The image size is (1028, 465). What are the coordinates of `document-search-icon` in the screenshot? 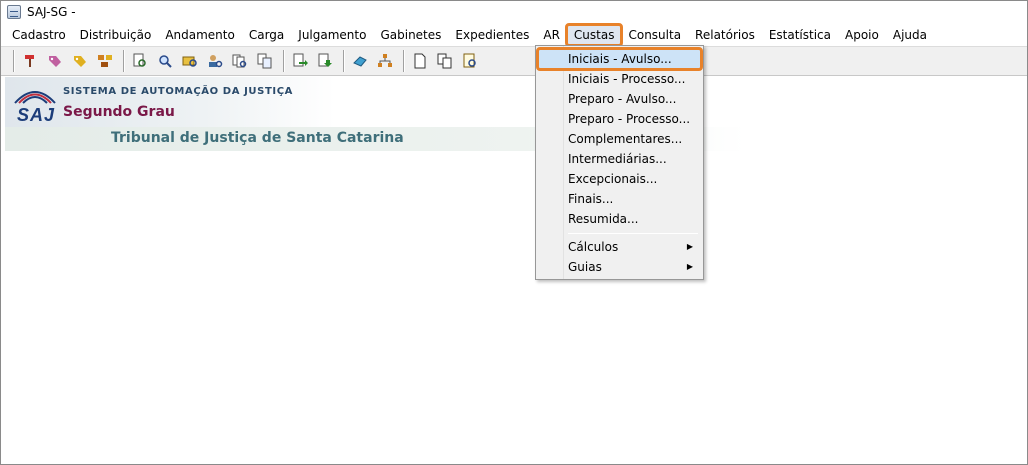 It's located at (140, 61).